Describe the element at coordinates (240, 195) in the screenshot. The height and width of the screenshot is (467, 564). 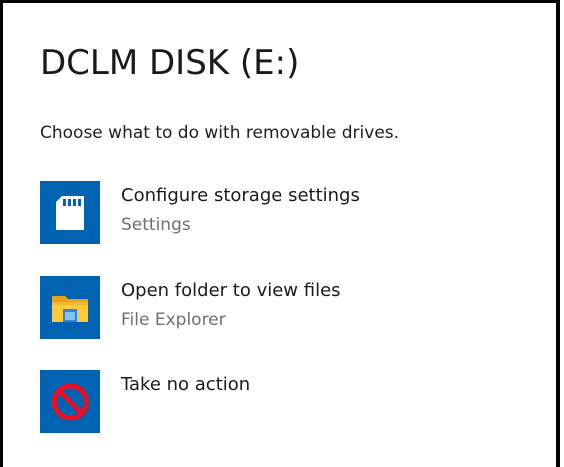
I see `option-label: Configure storage settings` at that location.